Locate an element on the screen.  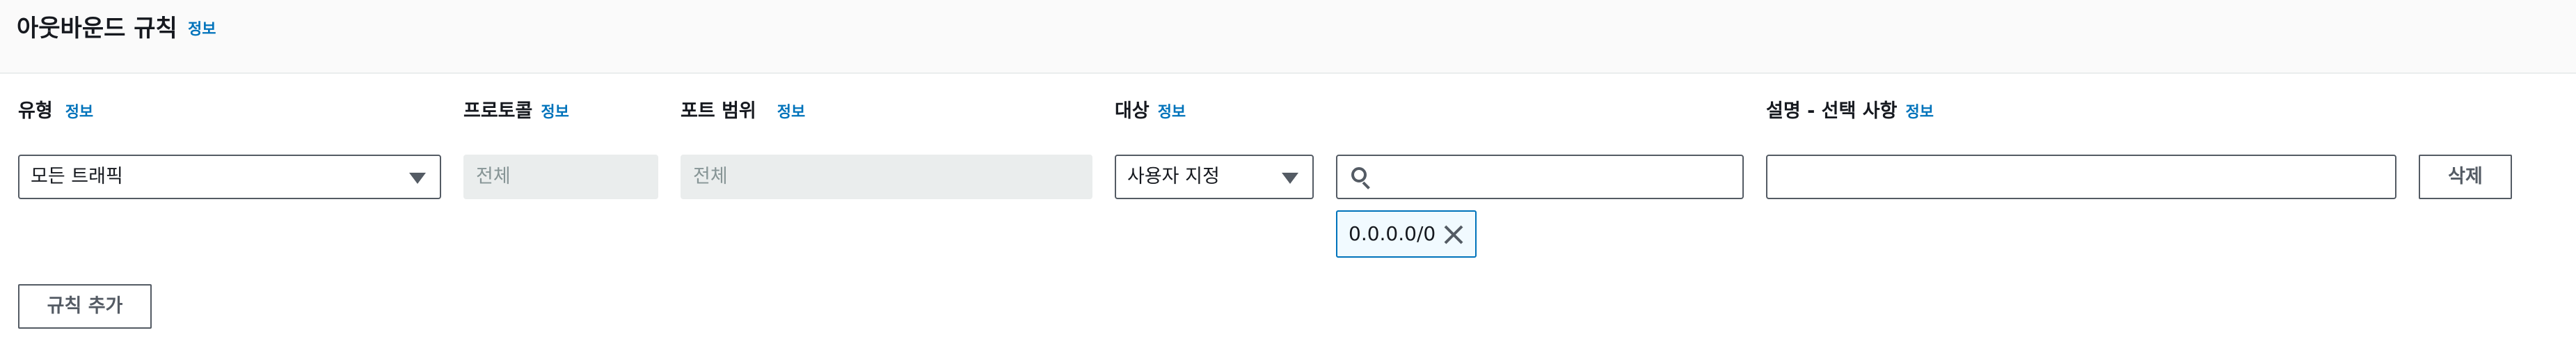
close-icon is located at coordinates (1453, 235).